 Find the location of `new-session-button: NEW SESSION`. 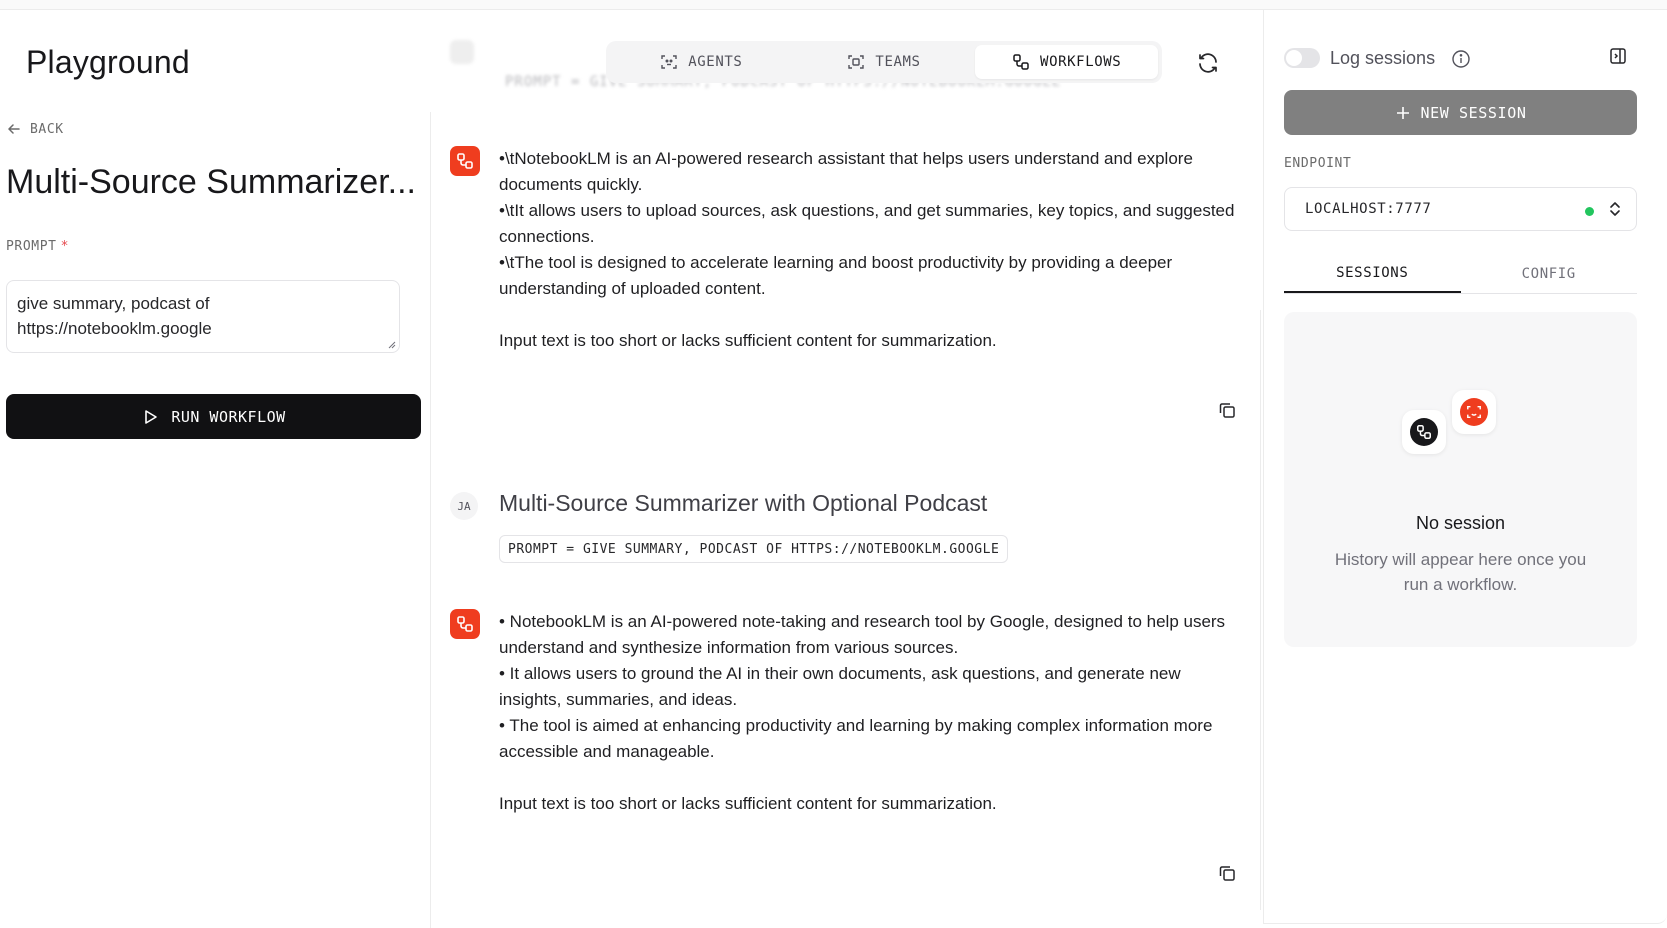

new-session-button: NEW SESSION is located at coordinates (1460, 112).